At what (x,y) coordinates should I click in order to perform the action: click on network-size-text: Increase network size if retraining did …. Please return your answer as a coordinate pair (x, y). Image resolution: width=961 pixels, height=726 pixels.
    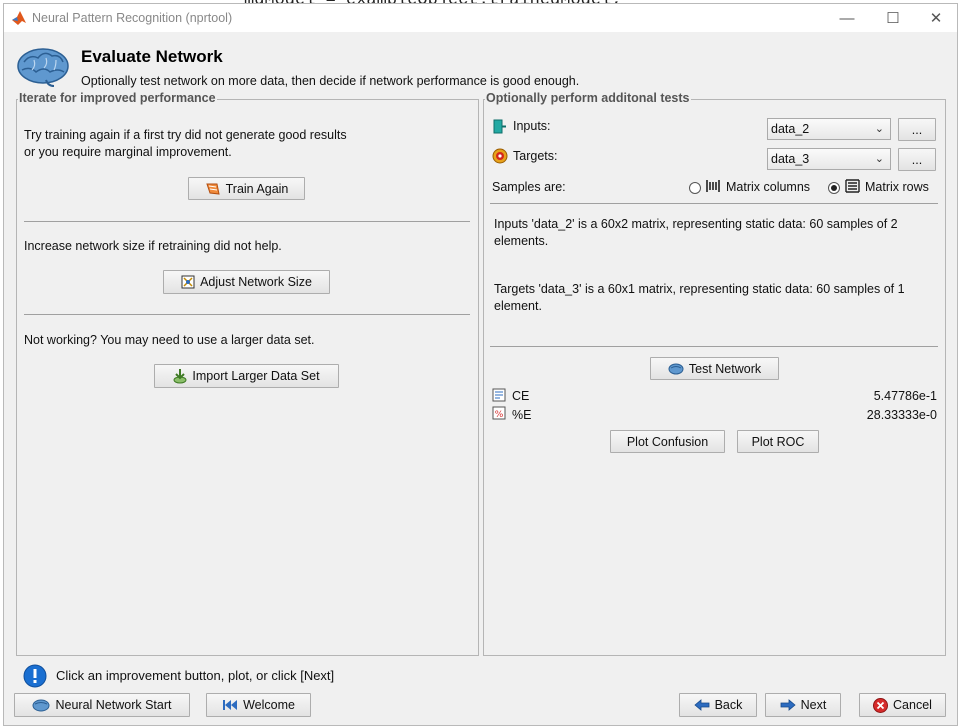
    Looking at the image, I should click on (153, 246).